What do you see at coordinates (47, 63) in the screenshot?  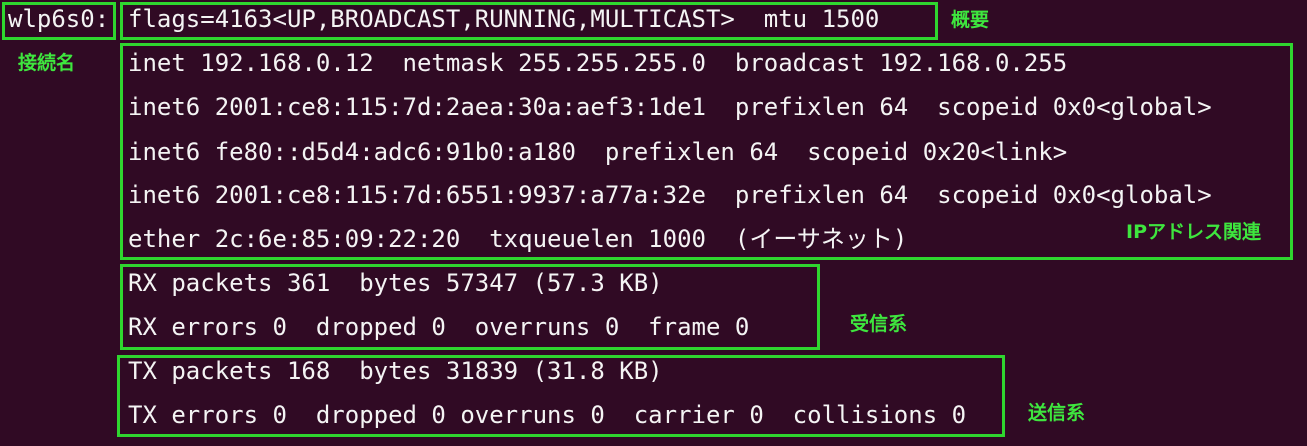 I see `connection-name-annotation: 接続名` at bounding box center [47, 63].